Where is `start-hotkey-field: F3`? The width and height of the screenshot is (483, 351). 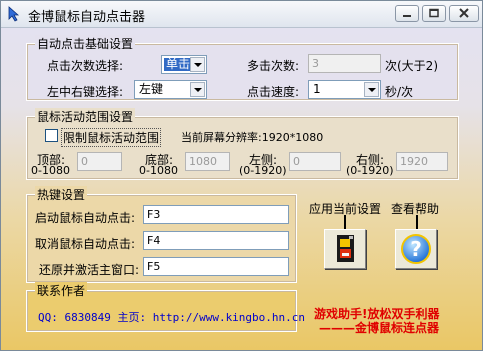
start-hotkey-field: F3 is located at coordinates (216, 214).